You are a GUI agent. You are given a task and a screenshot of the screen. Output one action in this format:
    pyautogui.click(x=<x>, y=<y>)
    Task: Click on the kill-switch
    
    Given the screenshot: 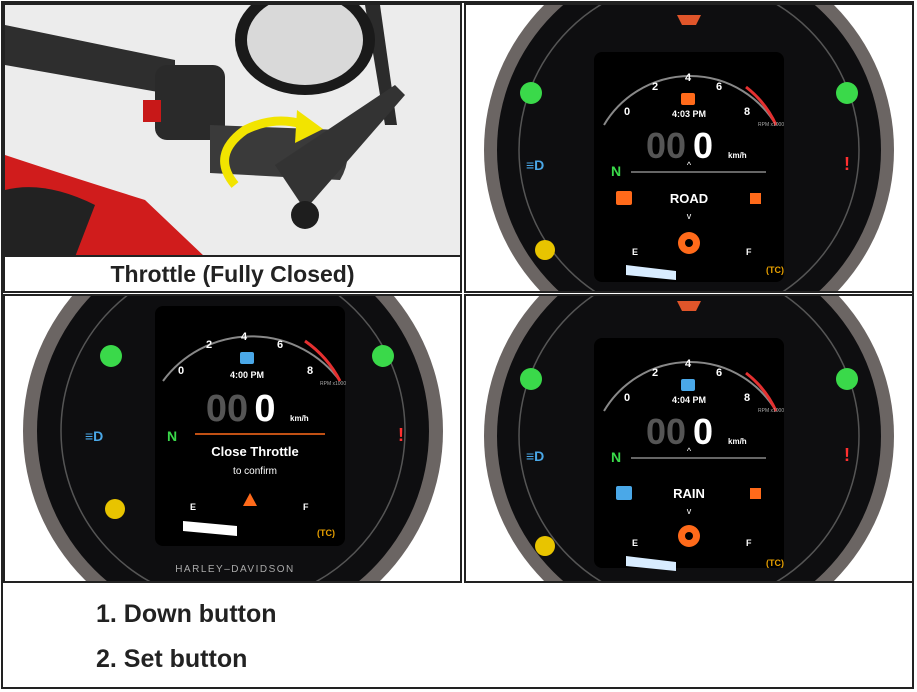 What is the action you would take?
    pyautogui.click(x=152, y=111)
    